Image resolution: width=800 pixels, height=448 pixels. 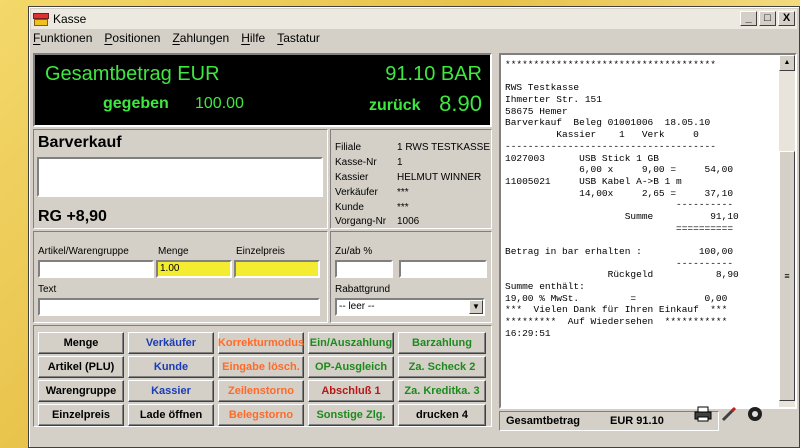 I want to click on info-row: Vorgang-Nr 1006, so click(x=377, y=221).